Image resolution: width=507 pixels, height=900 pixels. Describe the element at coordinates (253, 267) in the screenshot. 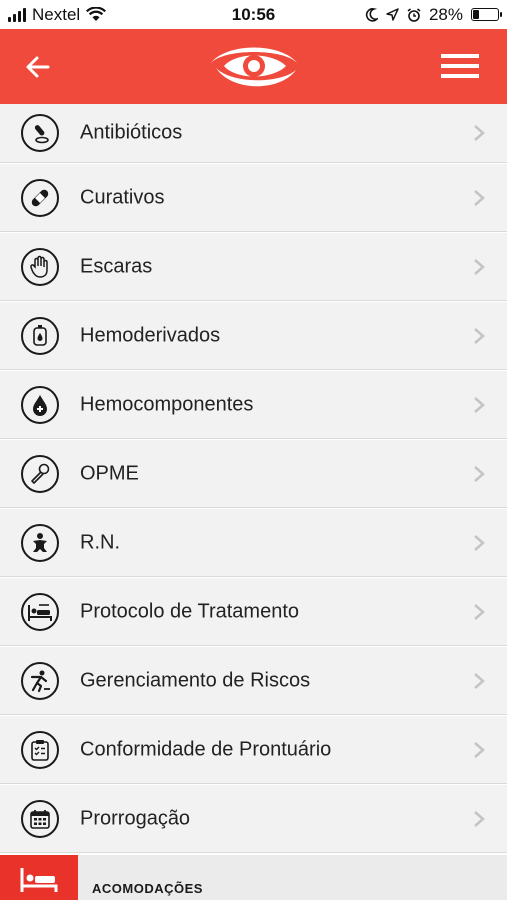

I see `list-item-escaras: Escaras` at that location.